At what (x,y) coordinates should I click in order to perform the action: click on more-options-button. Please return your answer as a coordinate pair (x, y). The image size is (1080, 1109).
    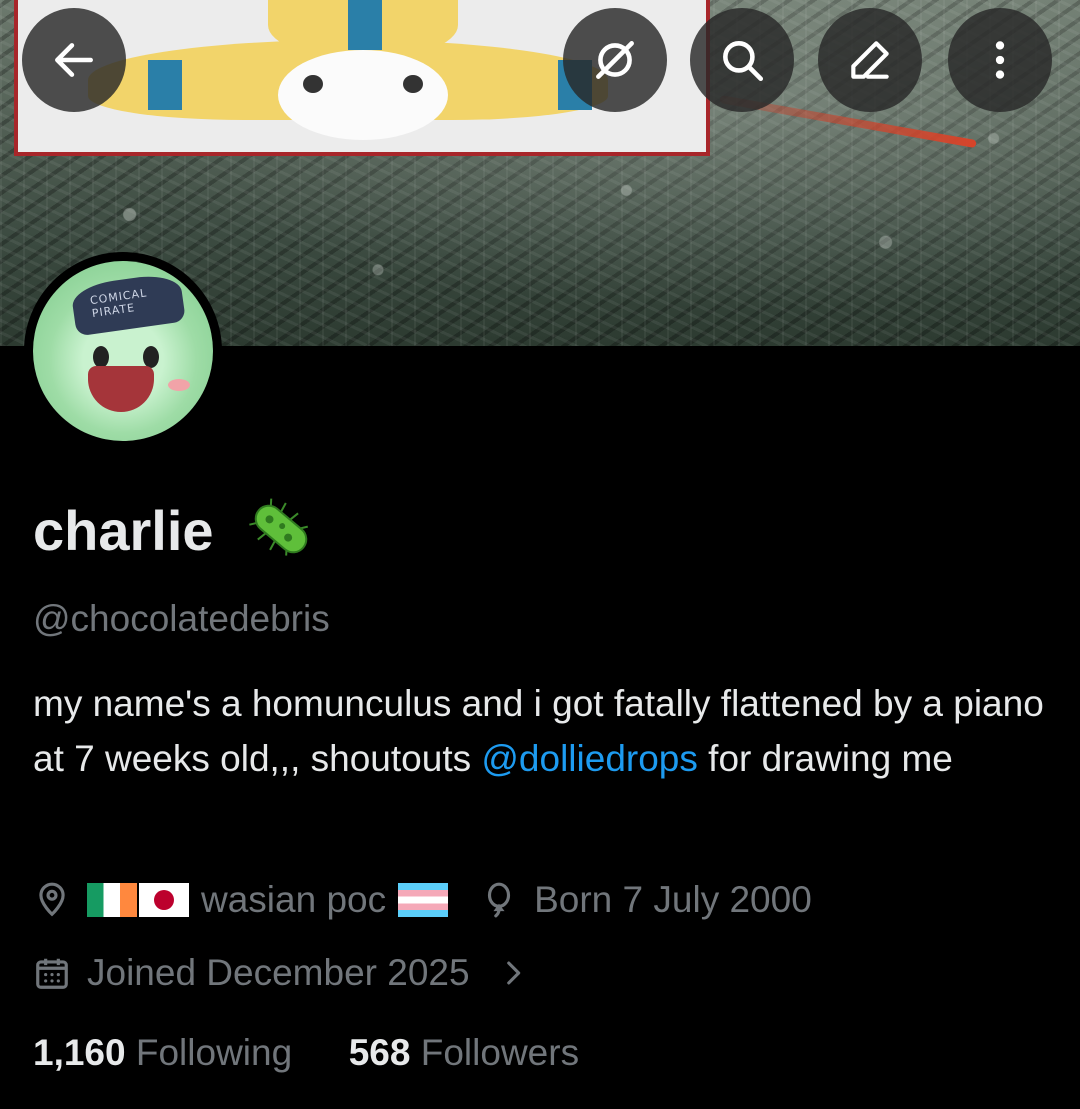
    Looking at the image, I should click on (1000, 60).